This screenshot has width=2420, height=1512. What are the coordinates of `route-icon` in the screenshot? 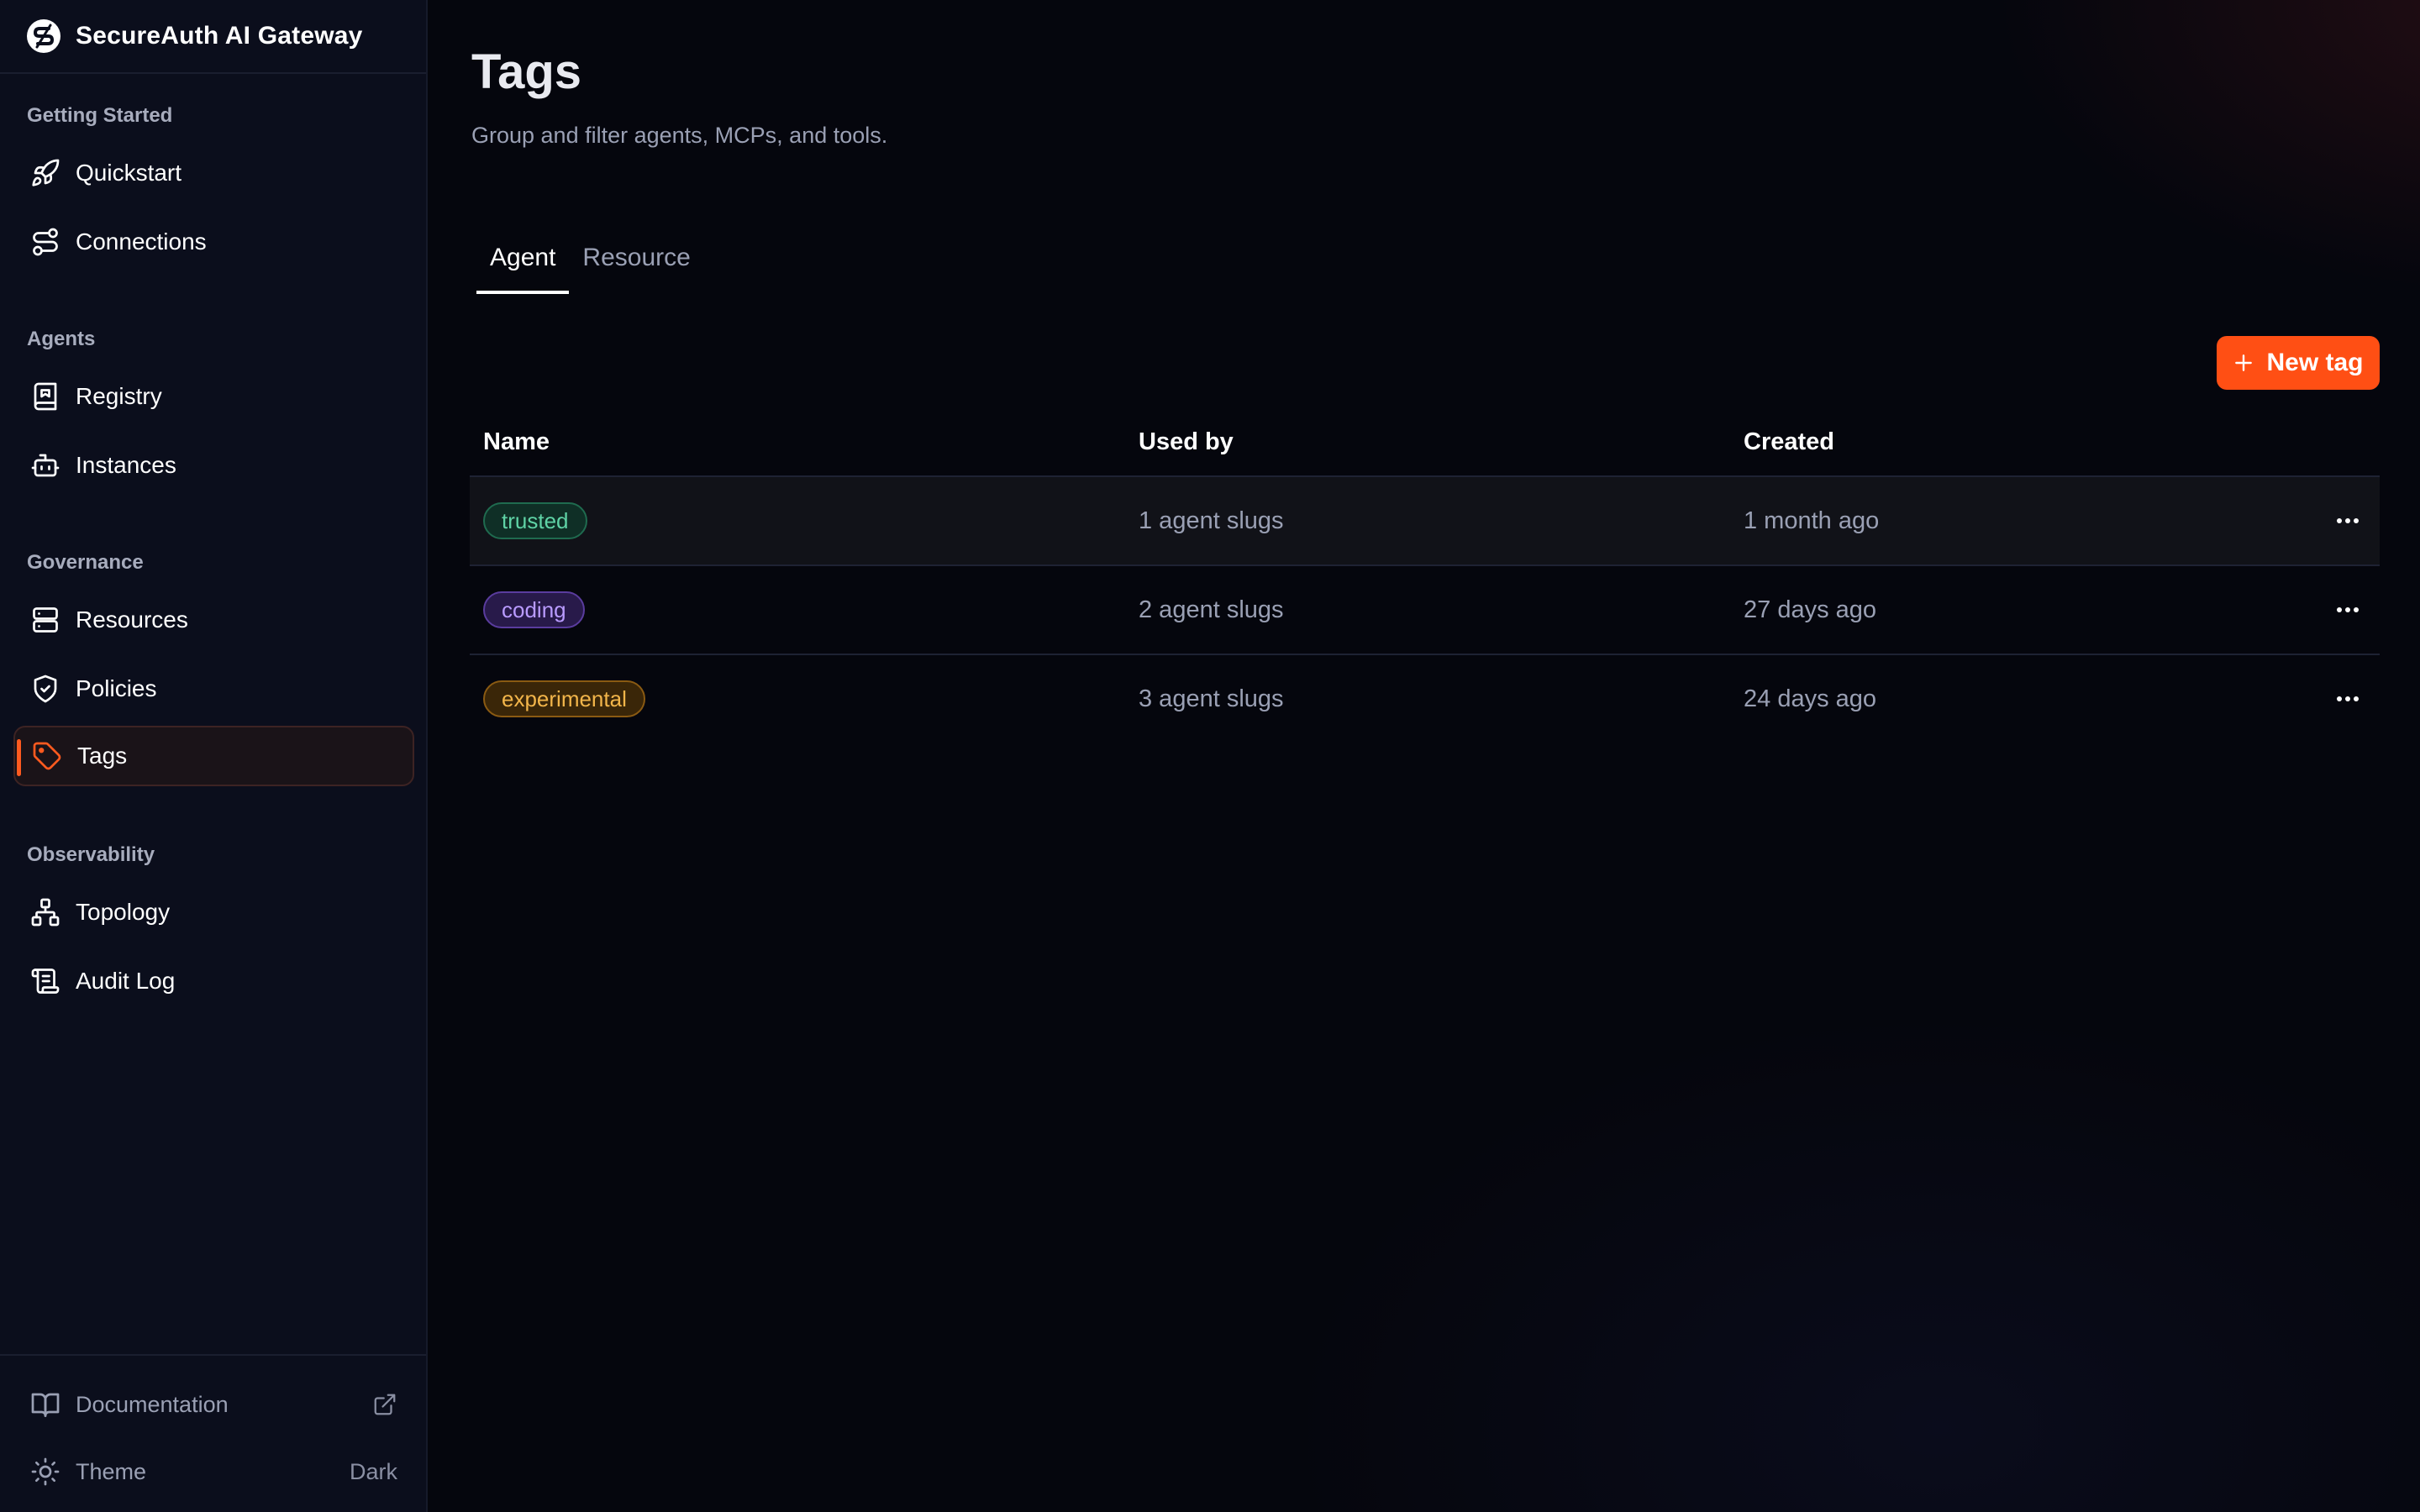 It's located at (45, 242).